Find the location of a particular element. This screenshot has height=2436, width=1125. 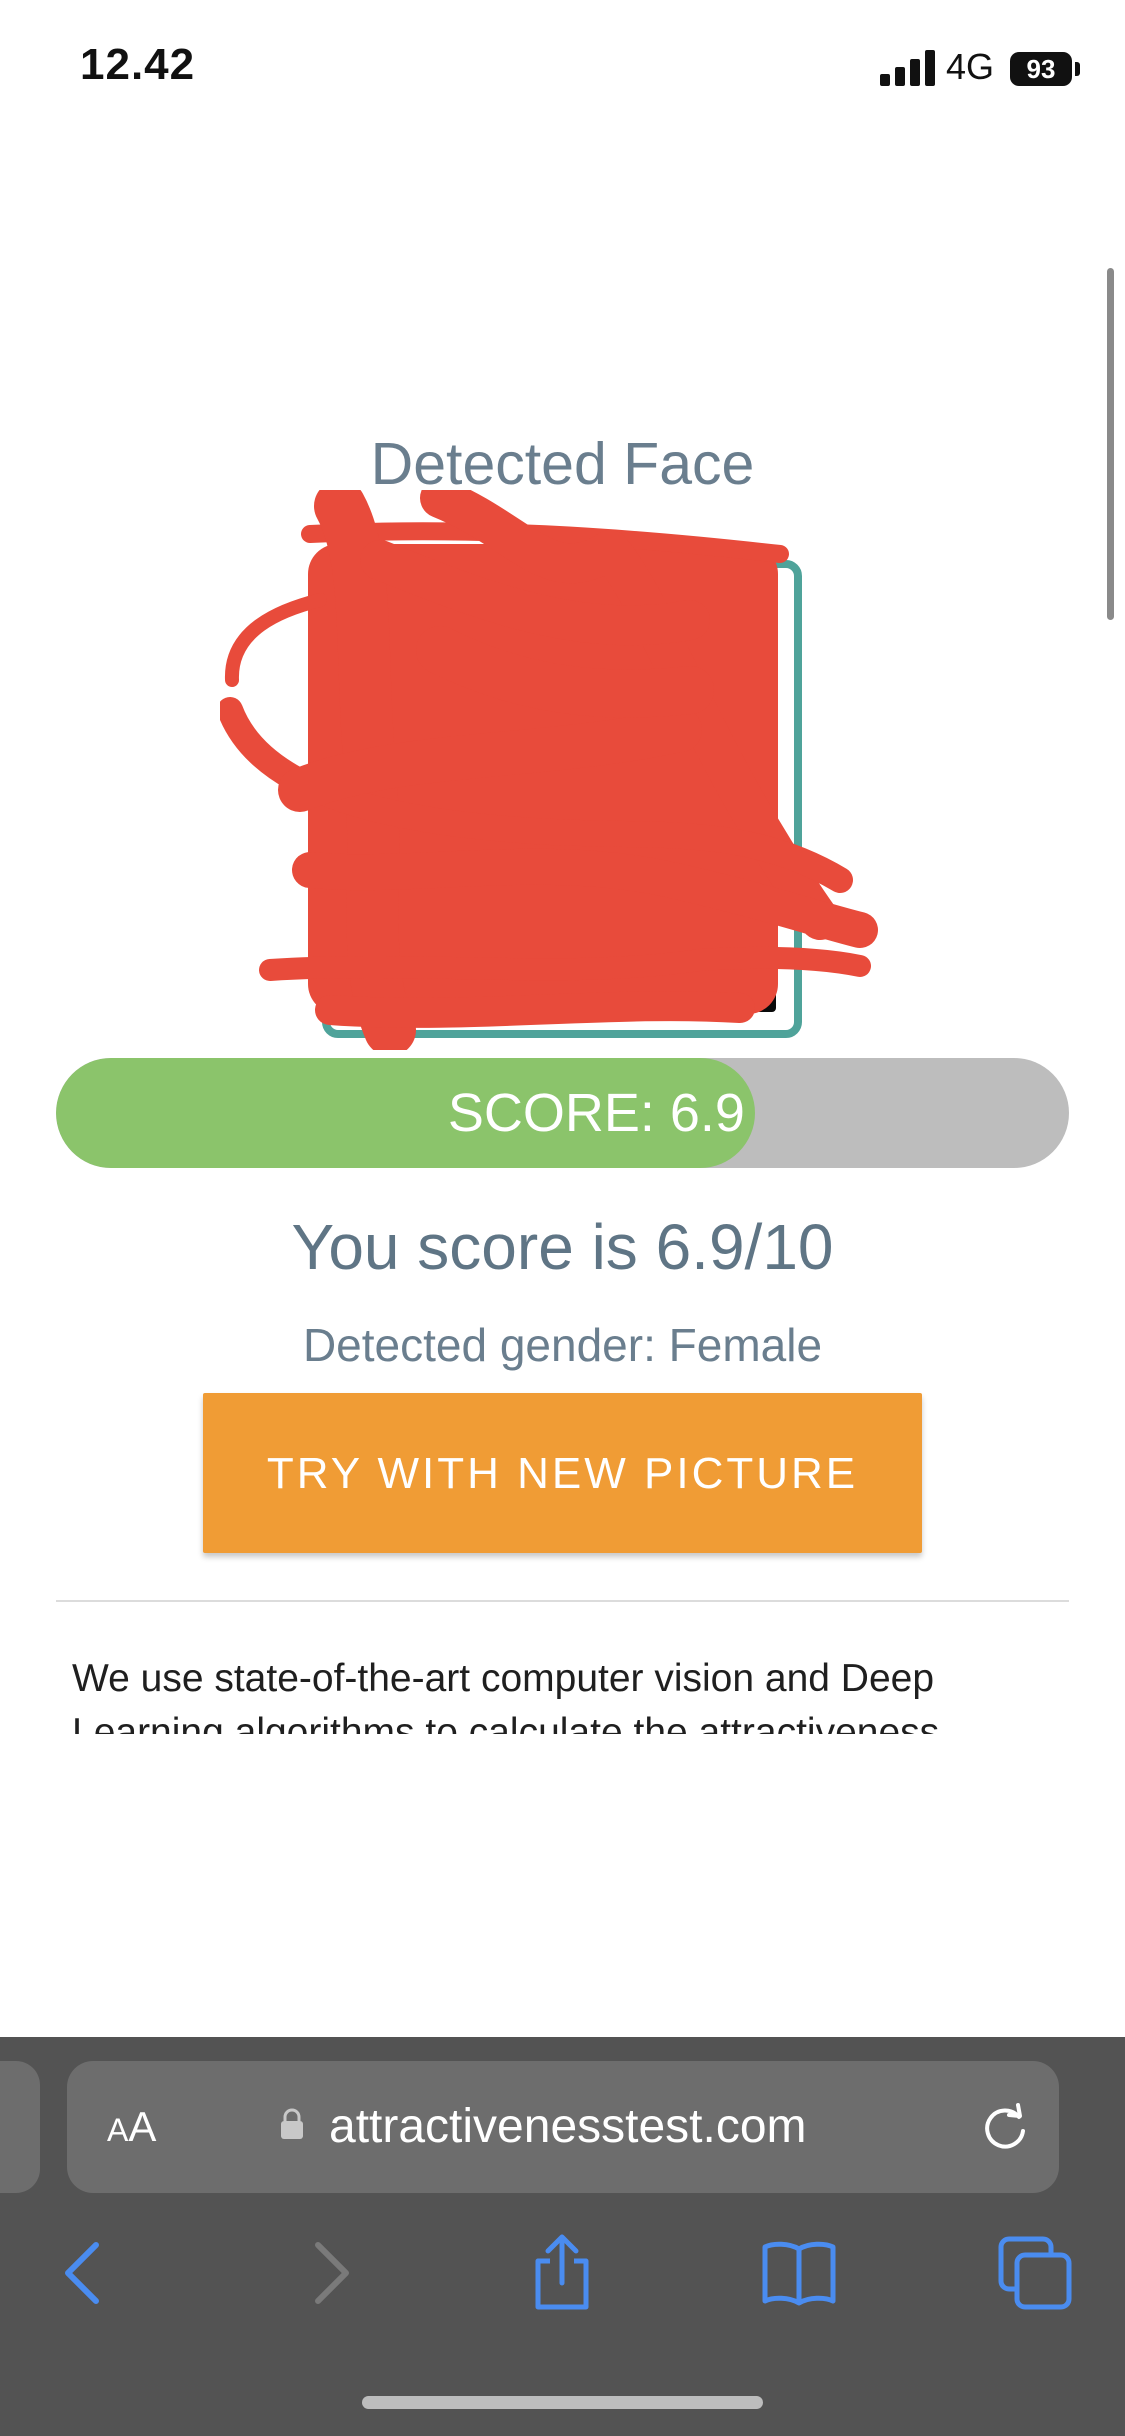

book-icon is located at coordinates (799, 2273).